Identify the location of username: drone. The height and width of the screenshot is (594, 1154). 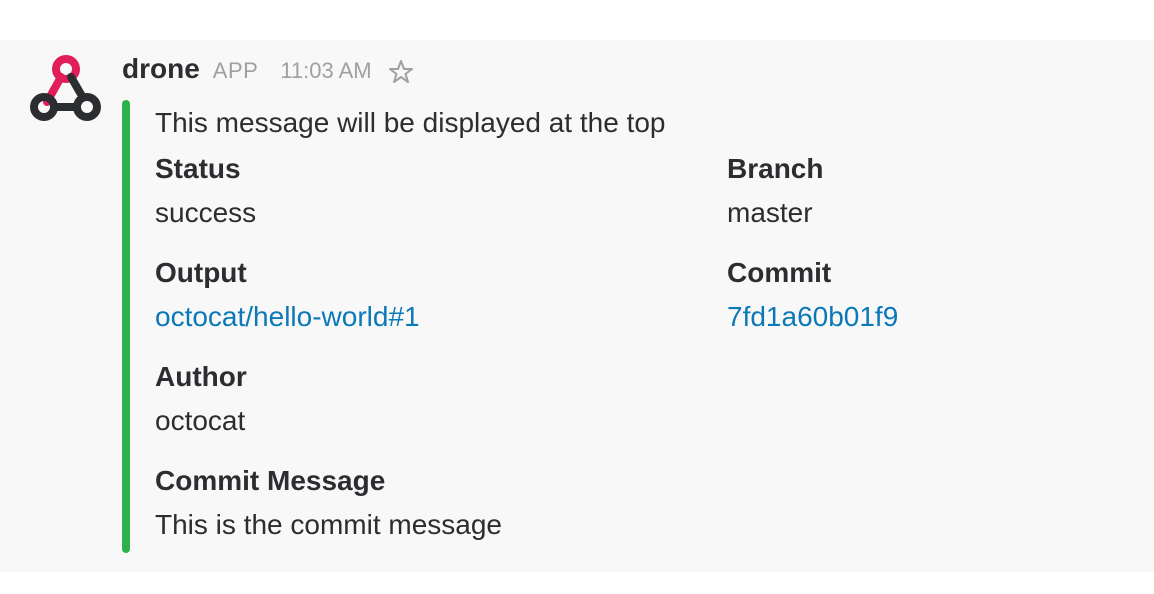
(161, 69).